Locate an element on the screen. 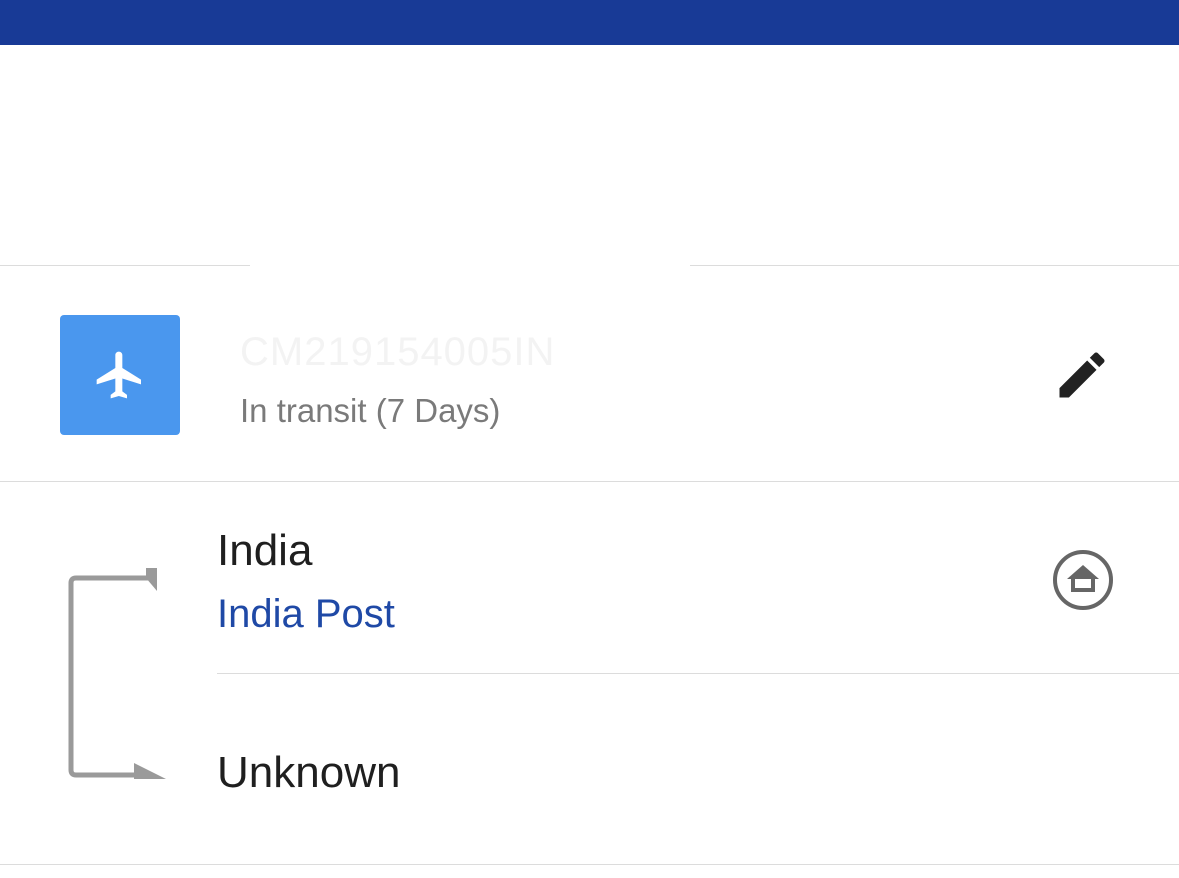 The width and height of the screenshot is (1179, 878). airplane-icon is located at coordinates (118, 375).